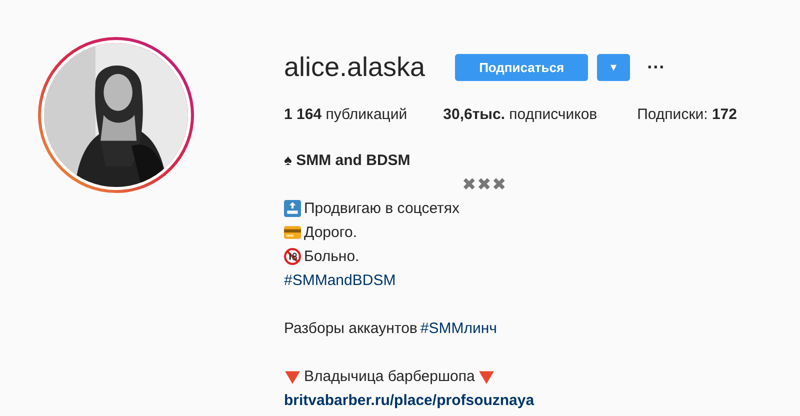 This screenshot has width=800, height=416. What do you see at coordinates (340, 280) in the screenshot?
I see `hashtag-link: #SMMandBDSM` at bounding box center [340, 280].